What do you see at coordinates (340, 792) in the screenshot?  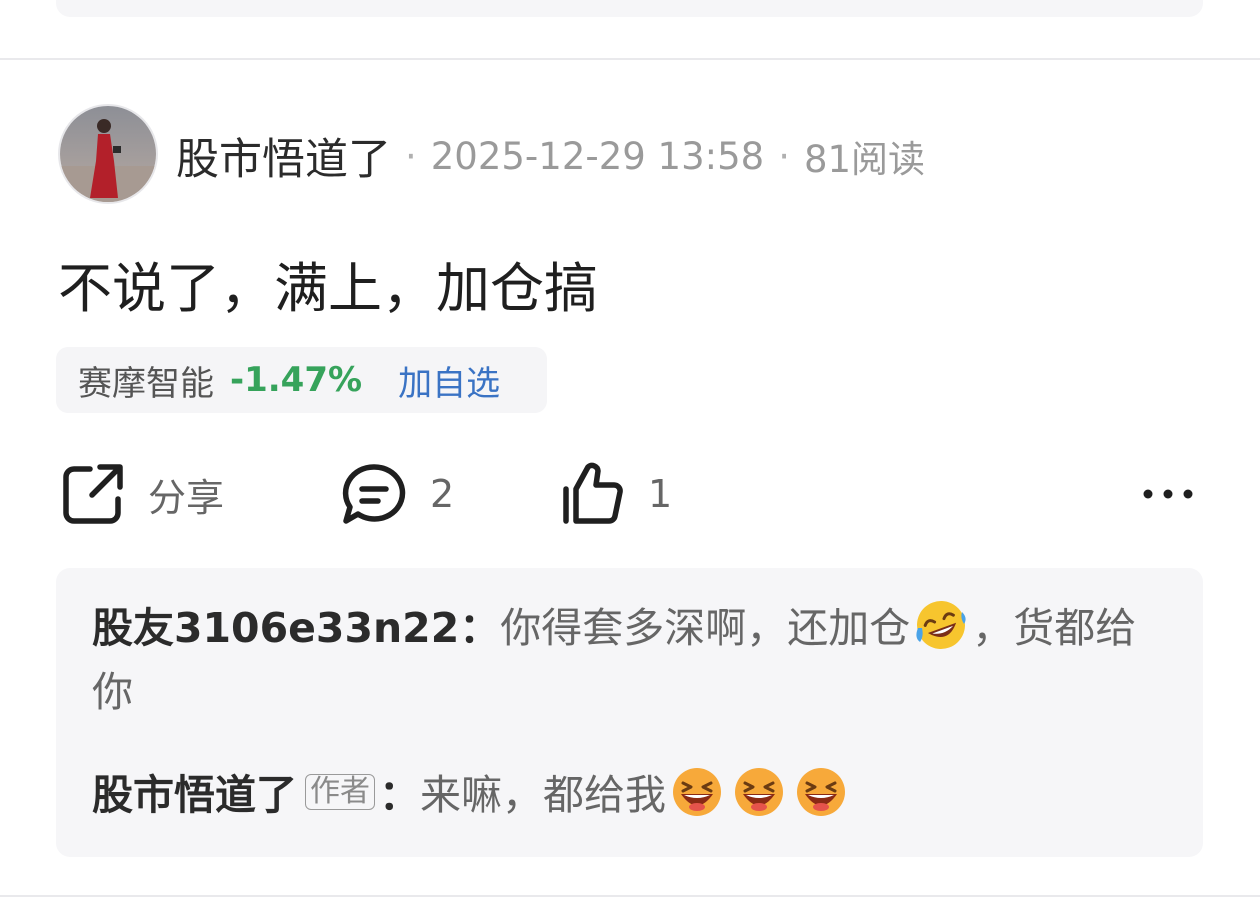 I see `author-badge: 作者` at bounding box center [340, 792].